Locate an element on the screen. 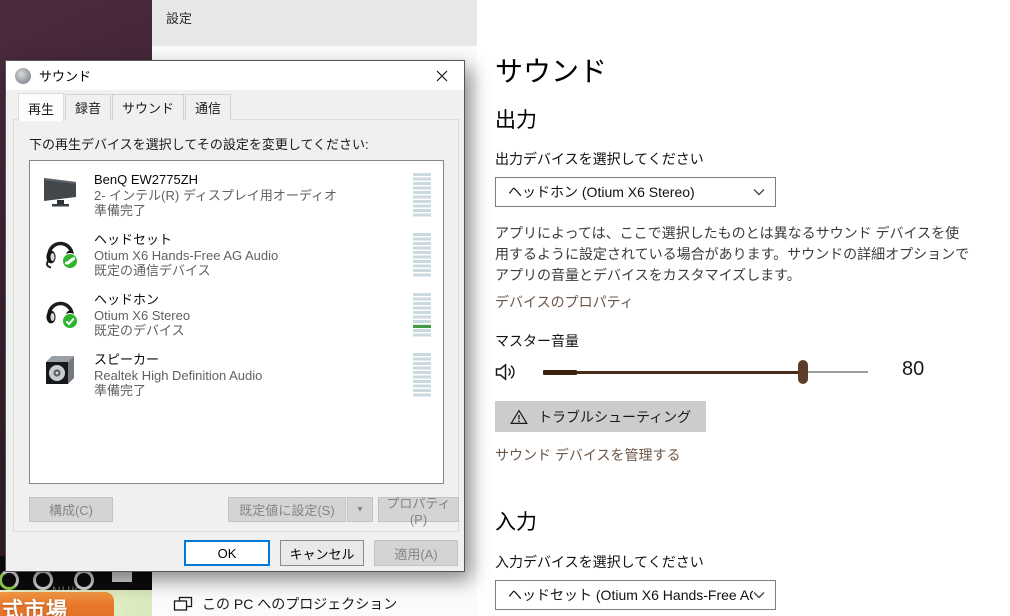 The width and height of the screenshot is (1010, 616). sidebar-item-label: この PC へのプロジェクション is located at coordinates (300, 604).